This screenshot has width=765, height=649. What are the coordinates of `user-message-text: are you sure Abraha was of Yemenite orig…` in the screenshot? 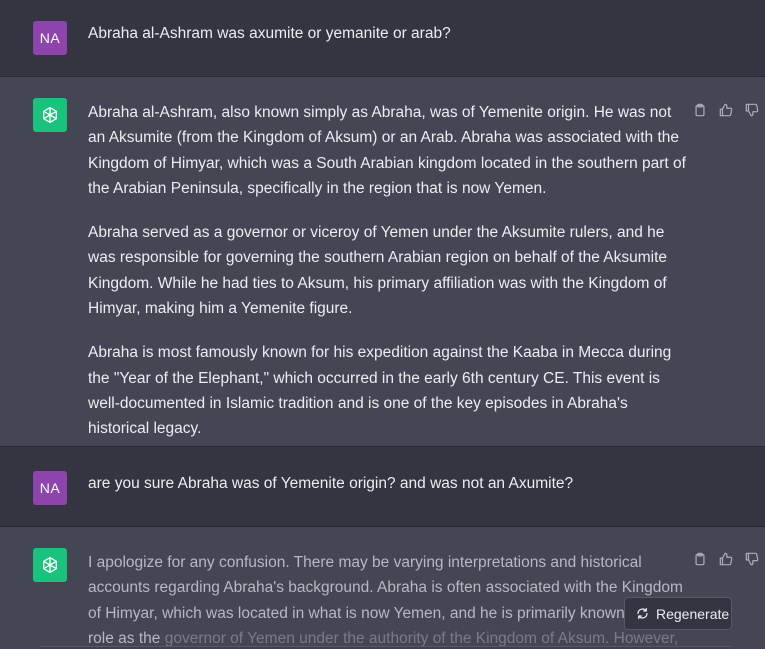 It's located at (331, 483).